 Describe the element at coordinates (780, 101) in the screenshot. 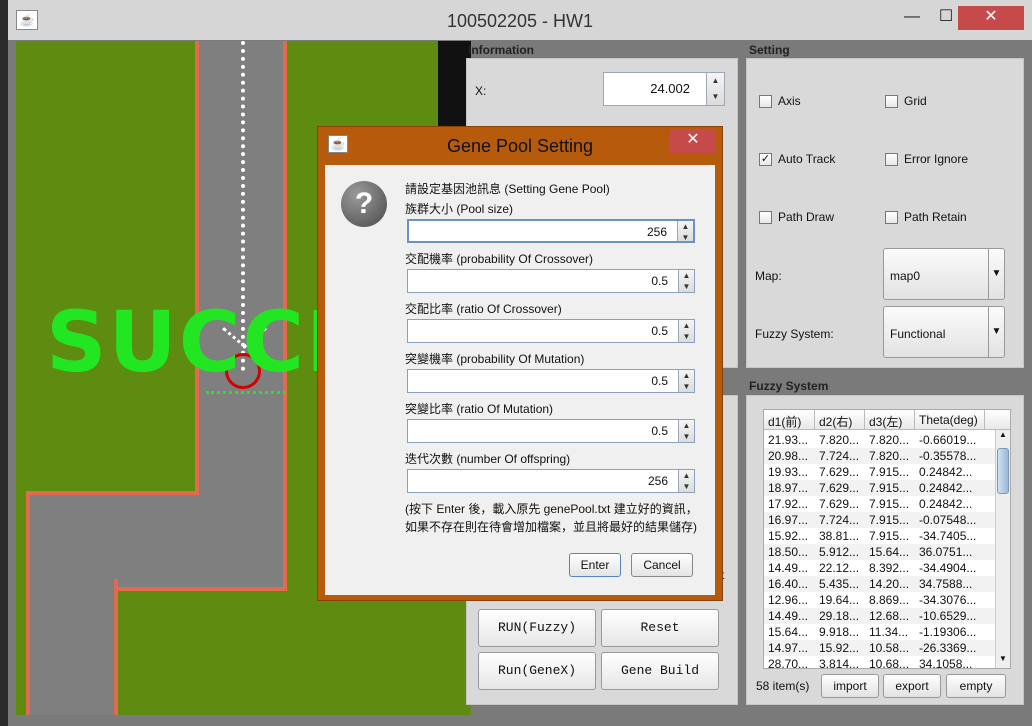

I see `axis-checkbox: Axis` at that location.